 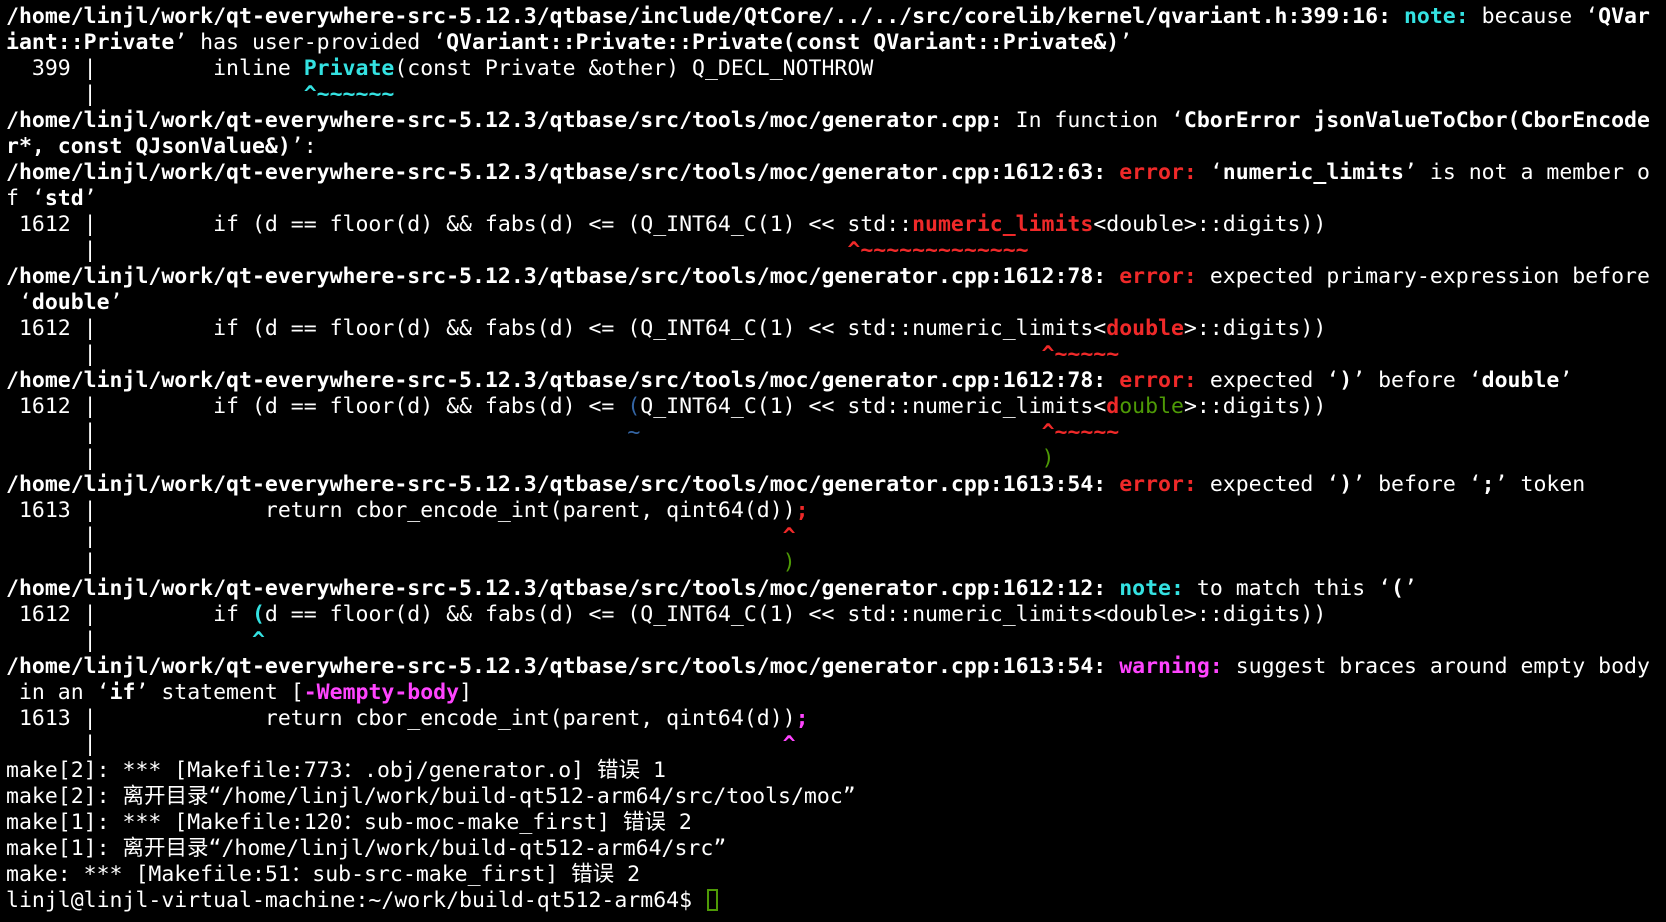 I want to click on output-segment: -Wempty-body, so click(x=381, y=692).